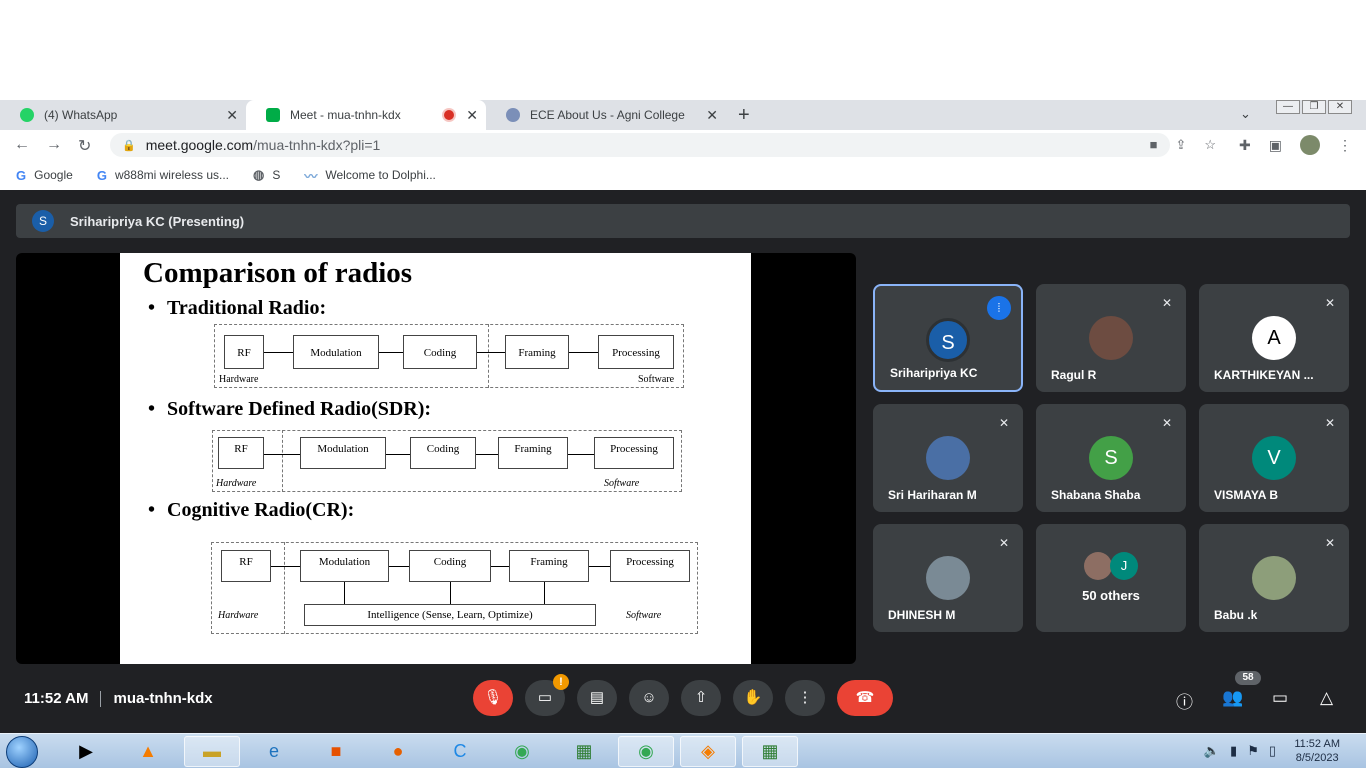  What do you see at coordinates (86, 751) in the screenshot?
I see `media-player-icon: ▶` at bounding box center [86, 751].